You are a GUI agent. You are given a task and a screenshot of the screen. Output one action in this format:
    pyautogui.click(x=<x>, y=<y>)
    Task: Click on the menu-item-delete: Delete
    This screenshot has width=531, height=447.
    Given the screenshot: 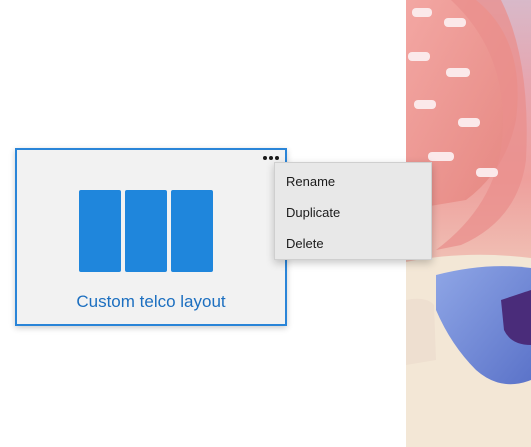 What is the action you would take?
    pyautogui.click(x=353, y=243)
    